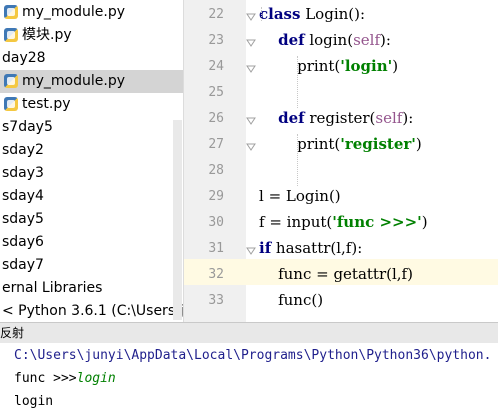 The height and width of the screenshot is (414, 498). I want to click on line-number: 24, so click(216, 66).